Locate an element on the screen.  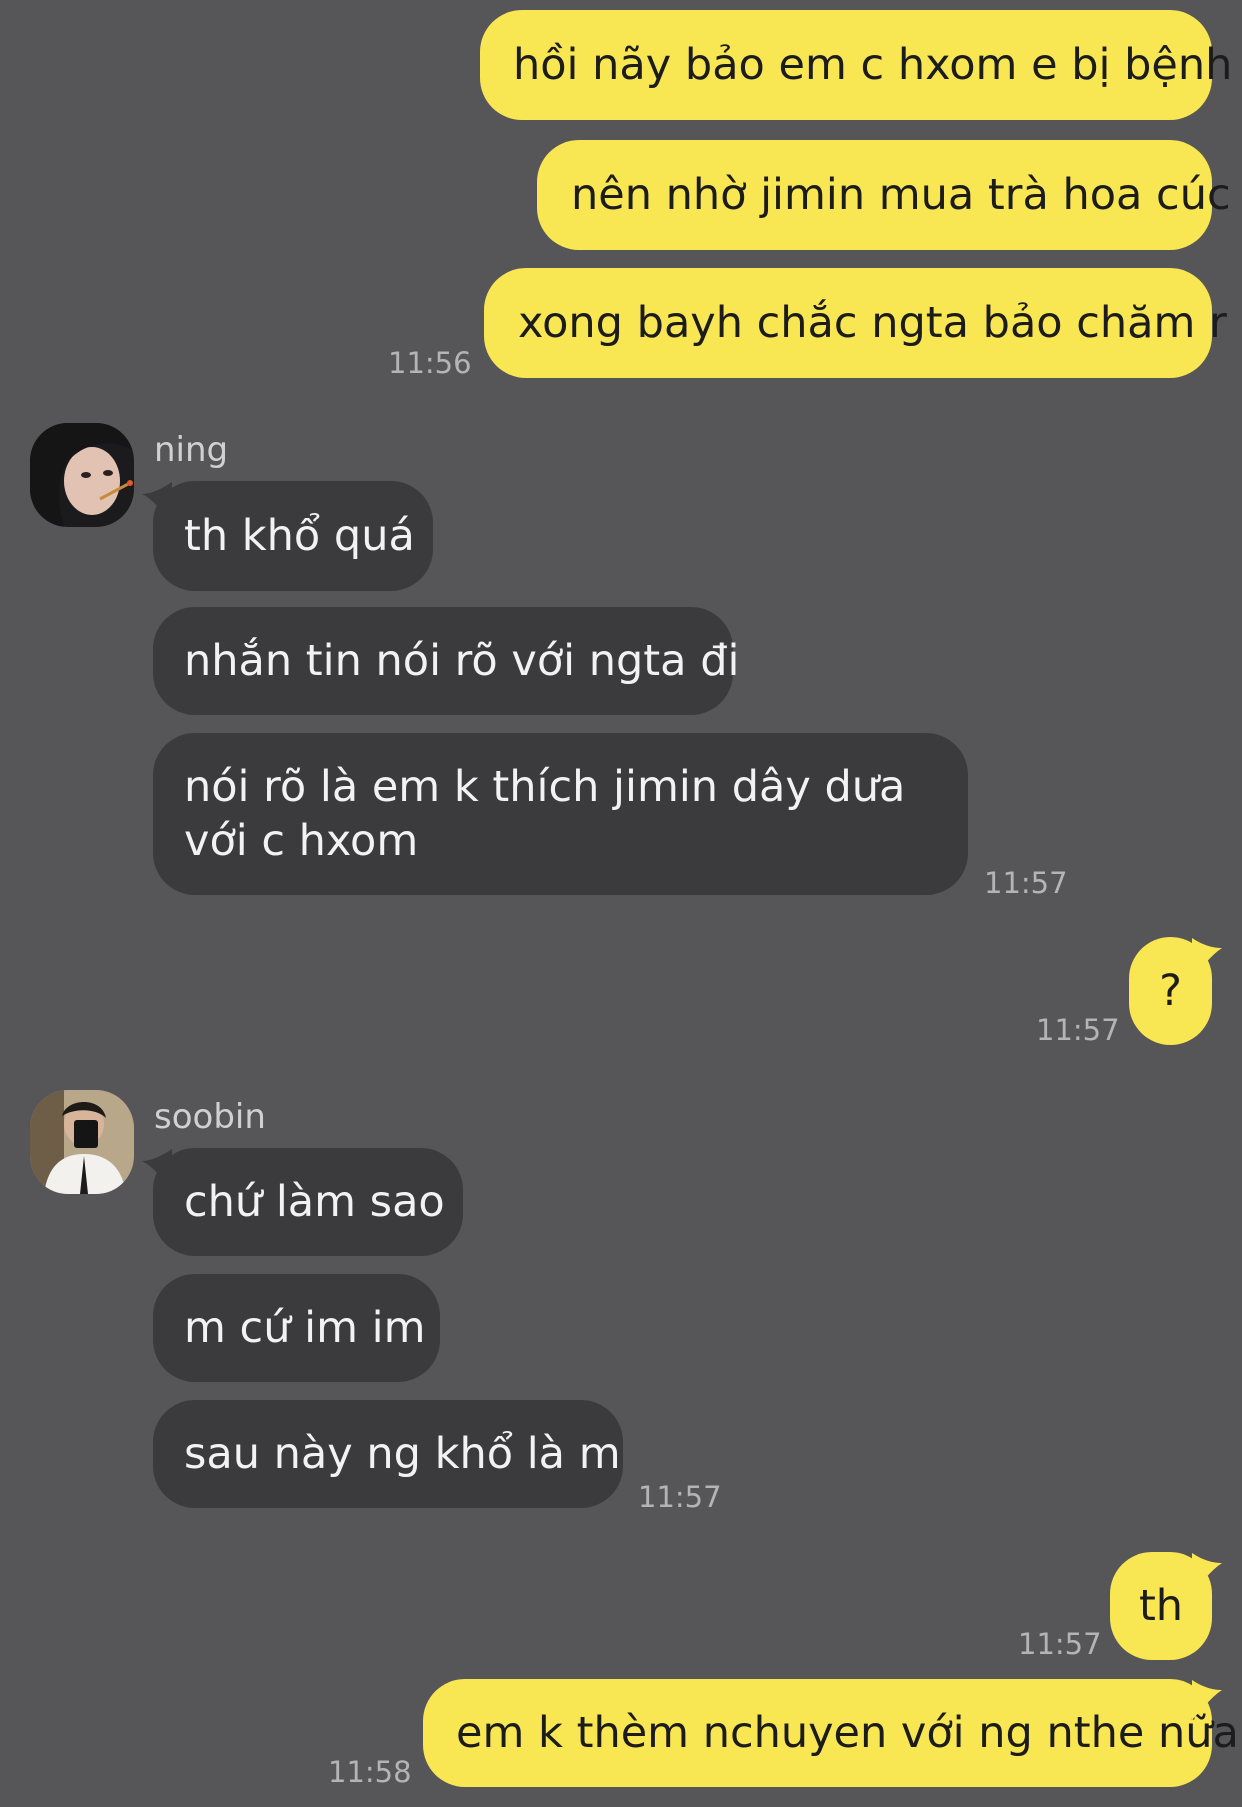
avatar-soobin is located at coordinates (82, 1142).